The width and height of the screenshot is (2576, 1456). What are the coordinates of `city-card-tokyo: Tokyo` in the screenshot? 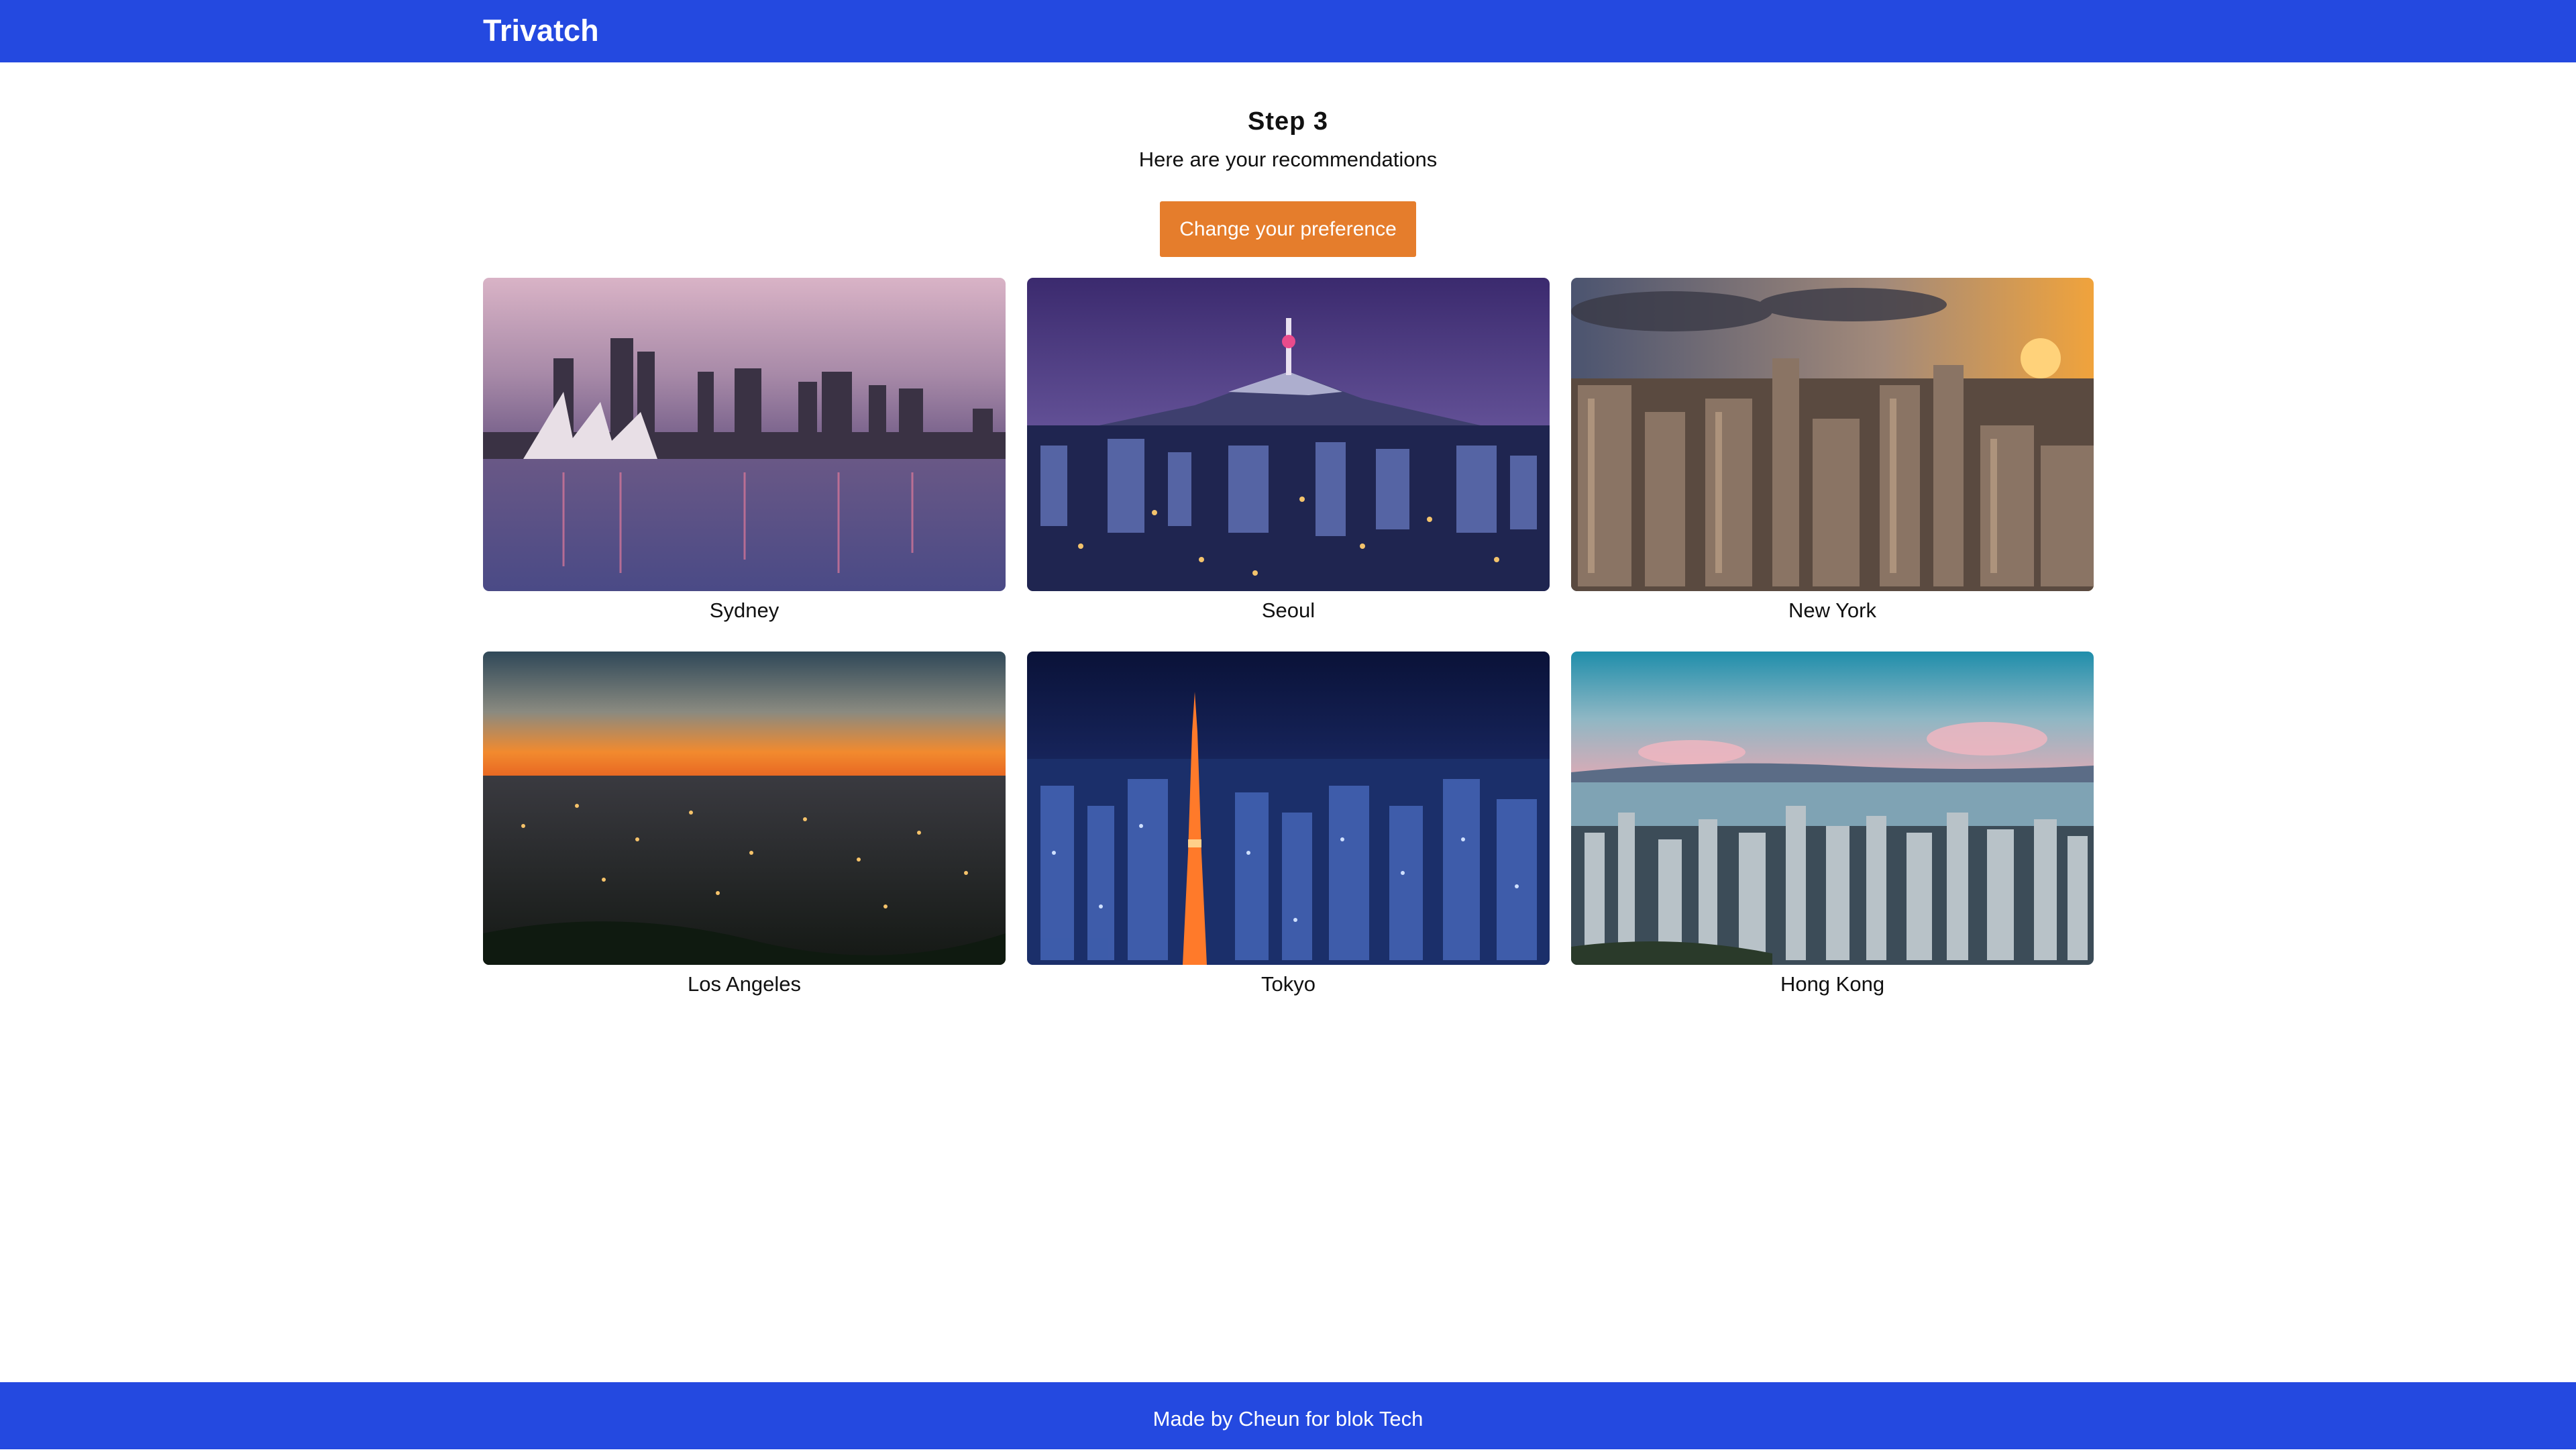 It's located at (1288, 825).